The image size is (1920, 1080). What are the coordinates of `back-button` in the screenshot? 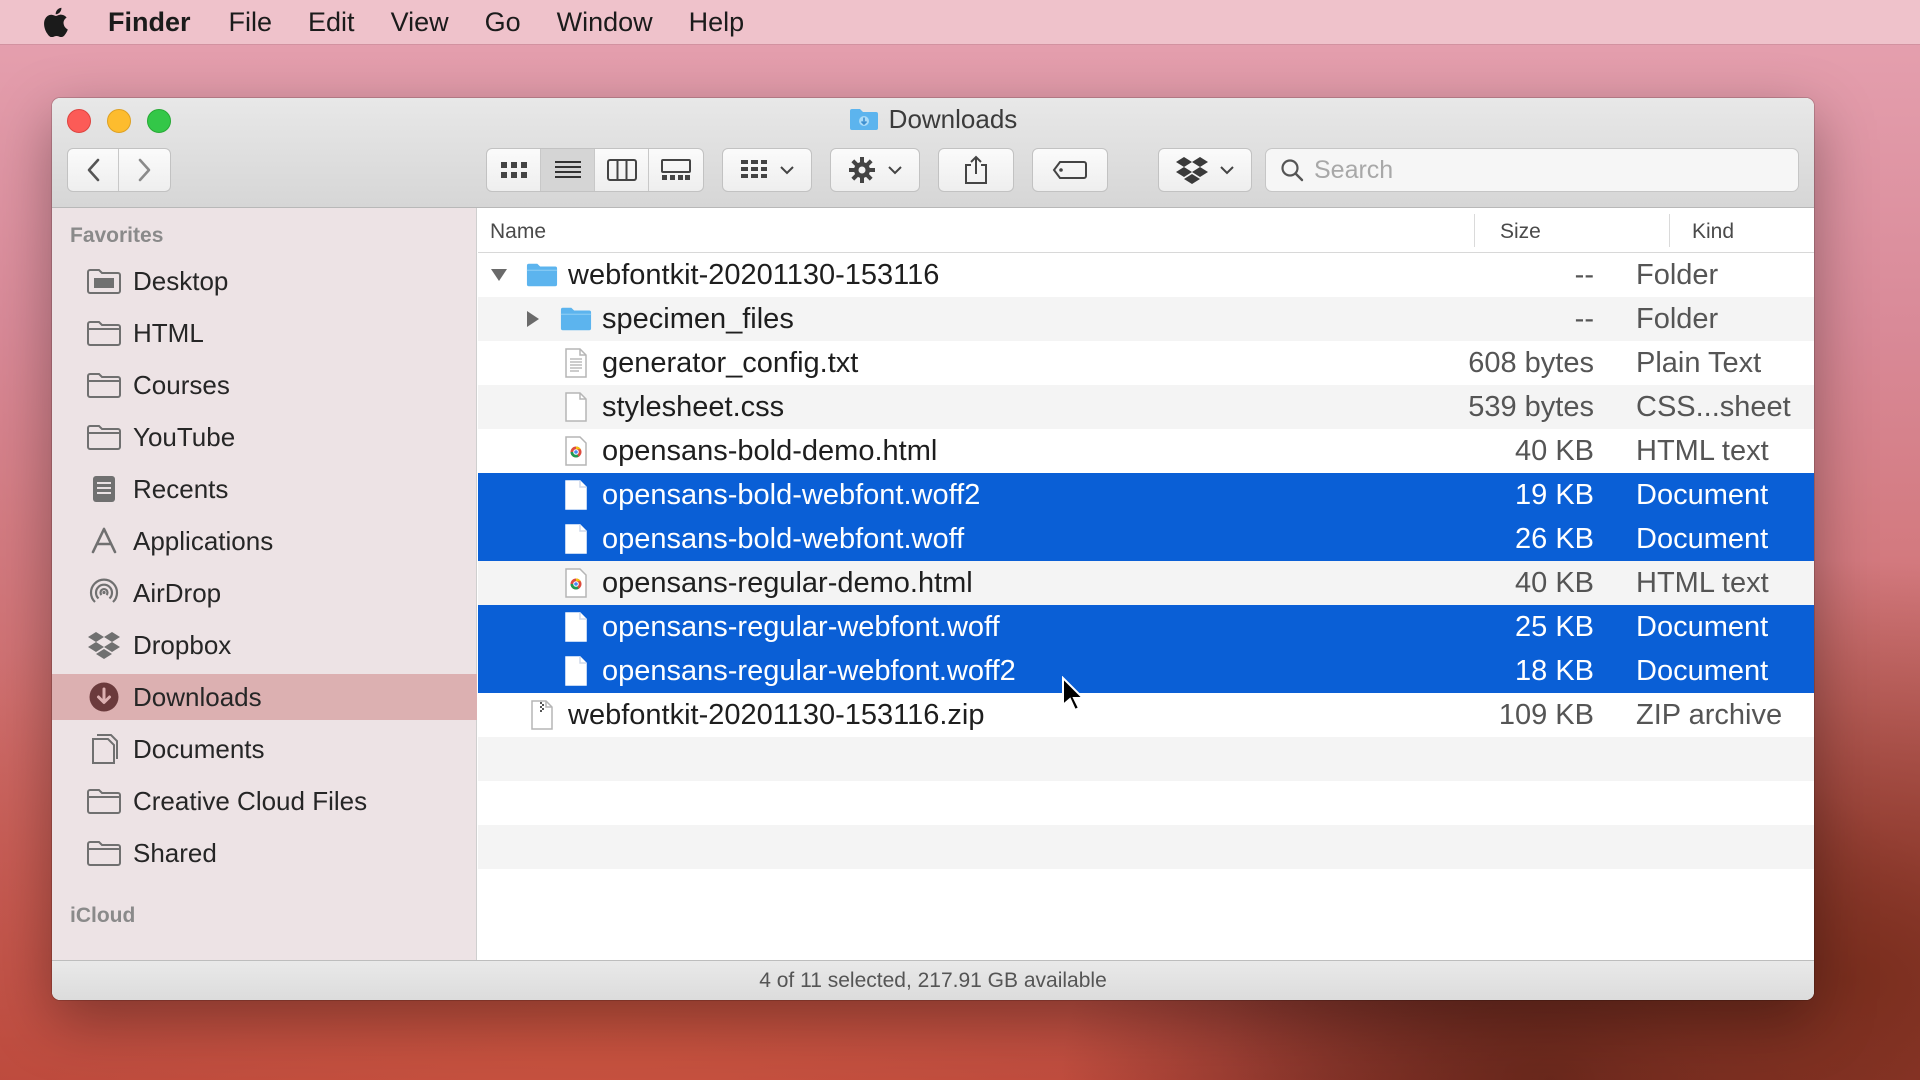 It's located at (94, 170).